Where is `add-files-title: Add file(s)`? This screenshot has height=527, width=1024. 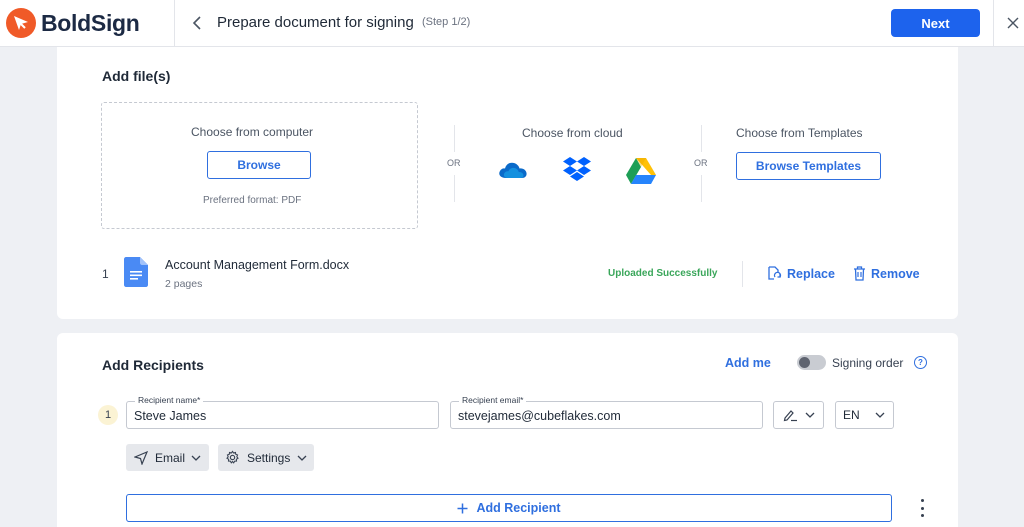 add-files-title: Add file(s) is located at coordinates (136, 76).